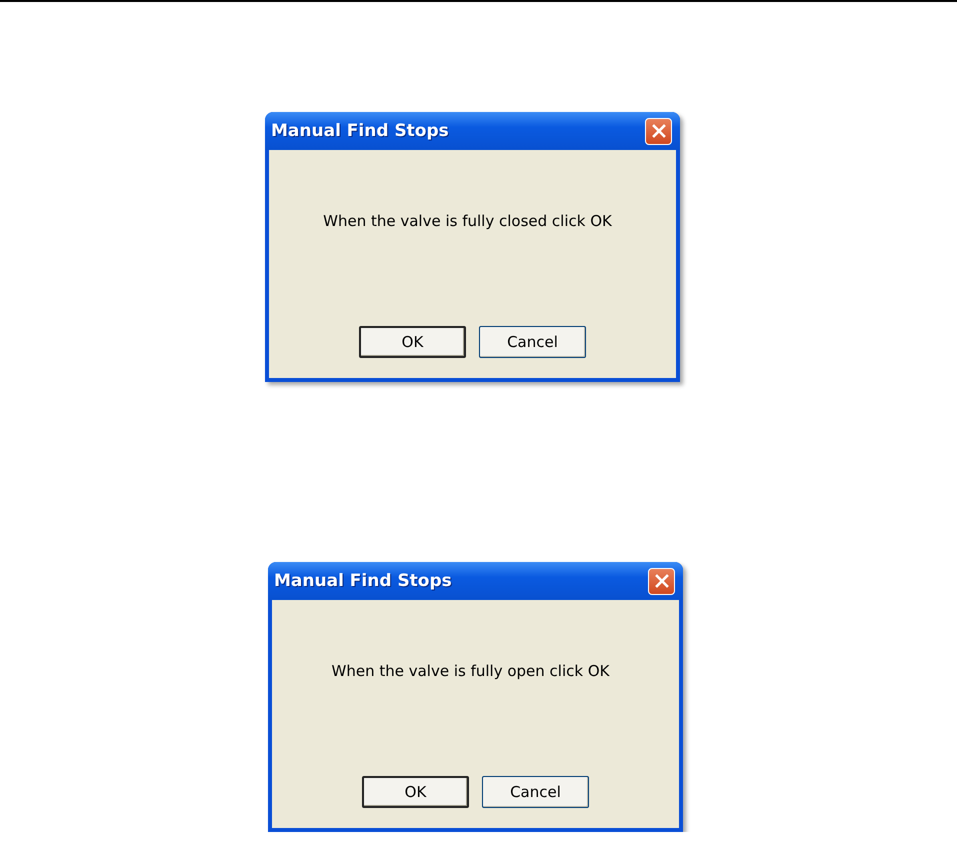 The width and height of the screenshot is (957, 841). I want to click on message-text: When the valve is fully closed click OK, so click(467, 221).